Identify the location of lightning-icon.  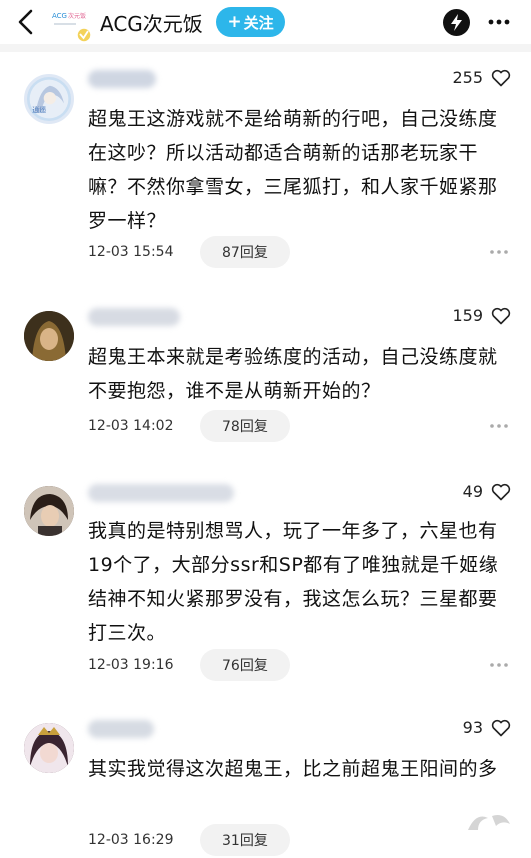
(456, 22).